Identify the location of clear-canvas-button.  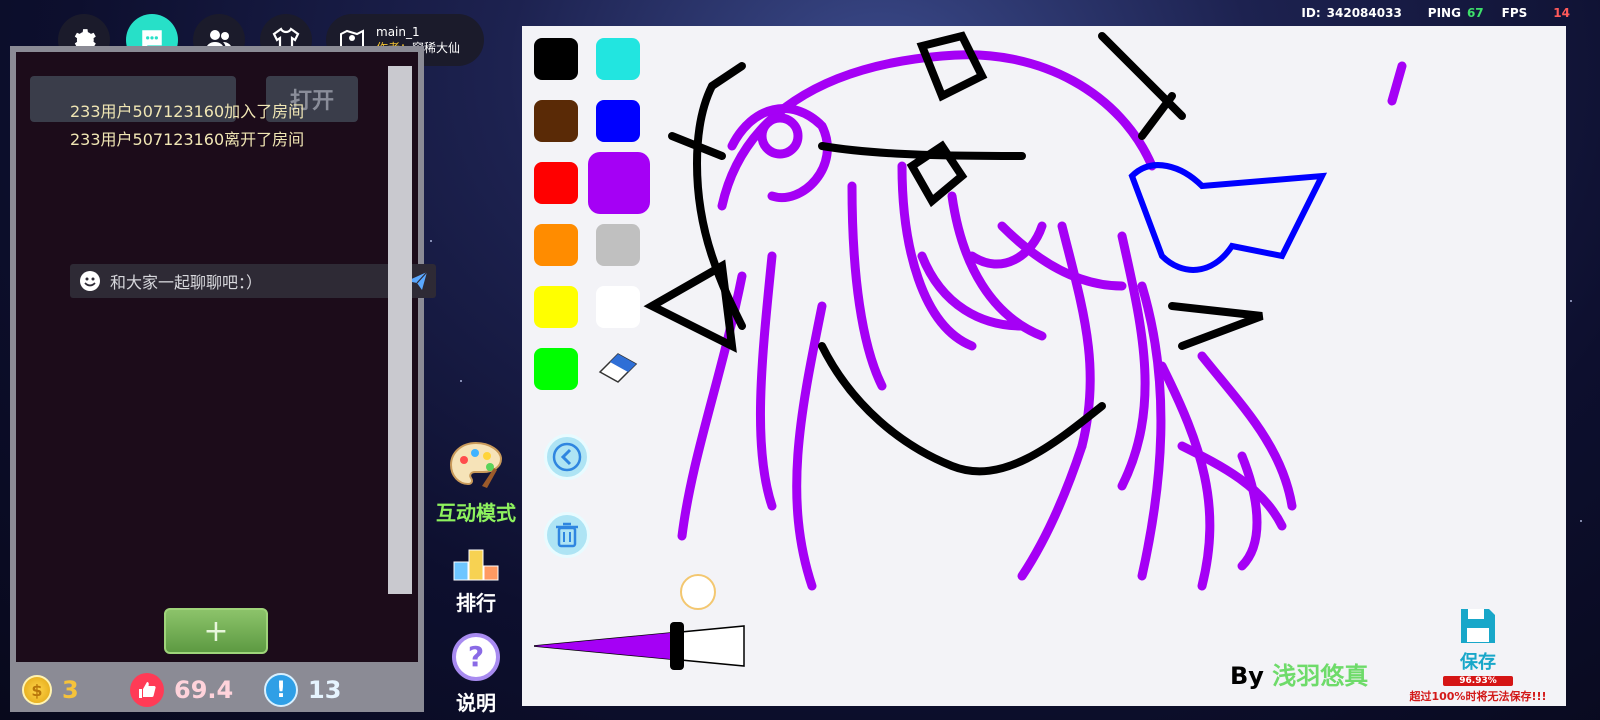
(567, 535).